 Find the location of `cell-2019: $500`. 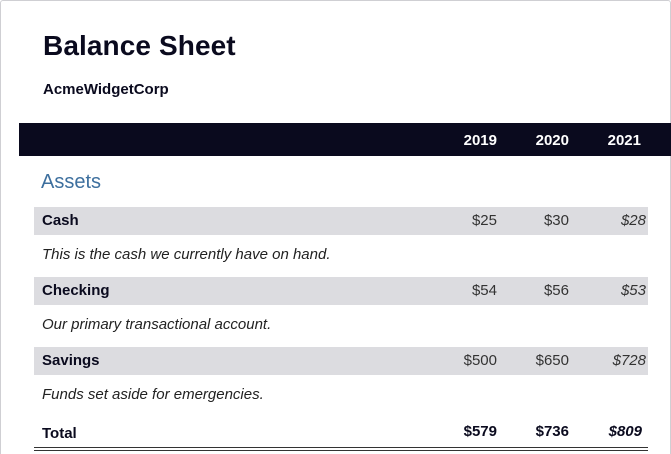

cell-2019: $500 is located at coordinates (480, 360).